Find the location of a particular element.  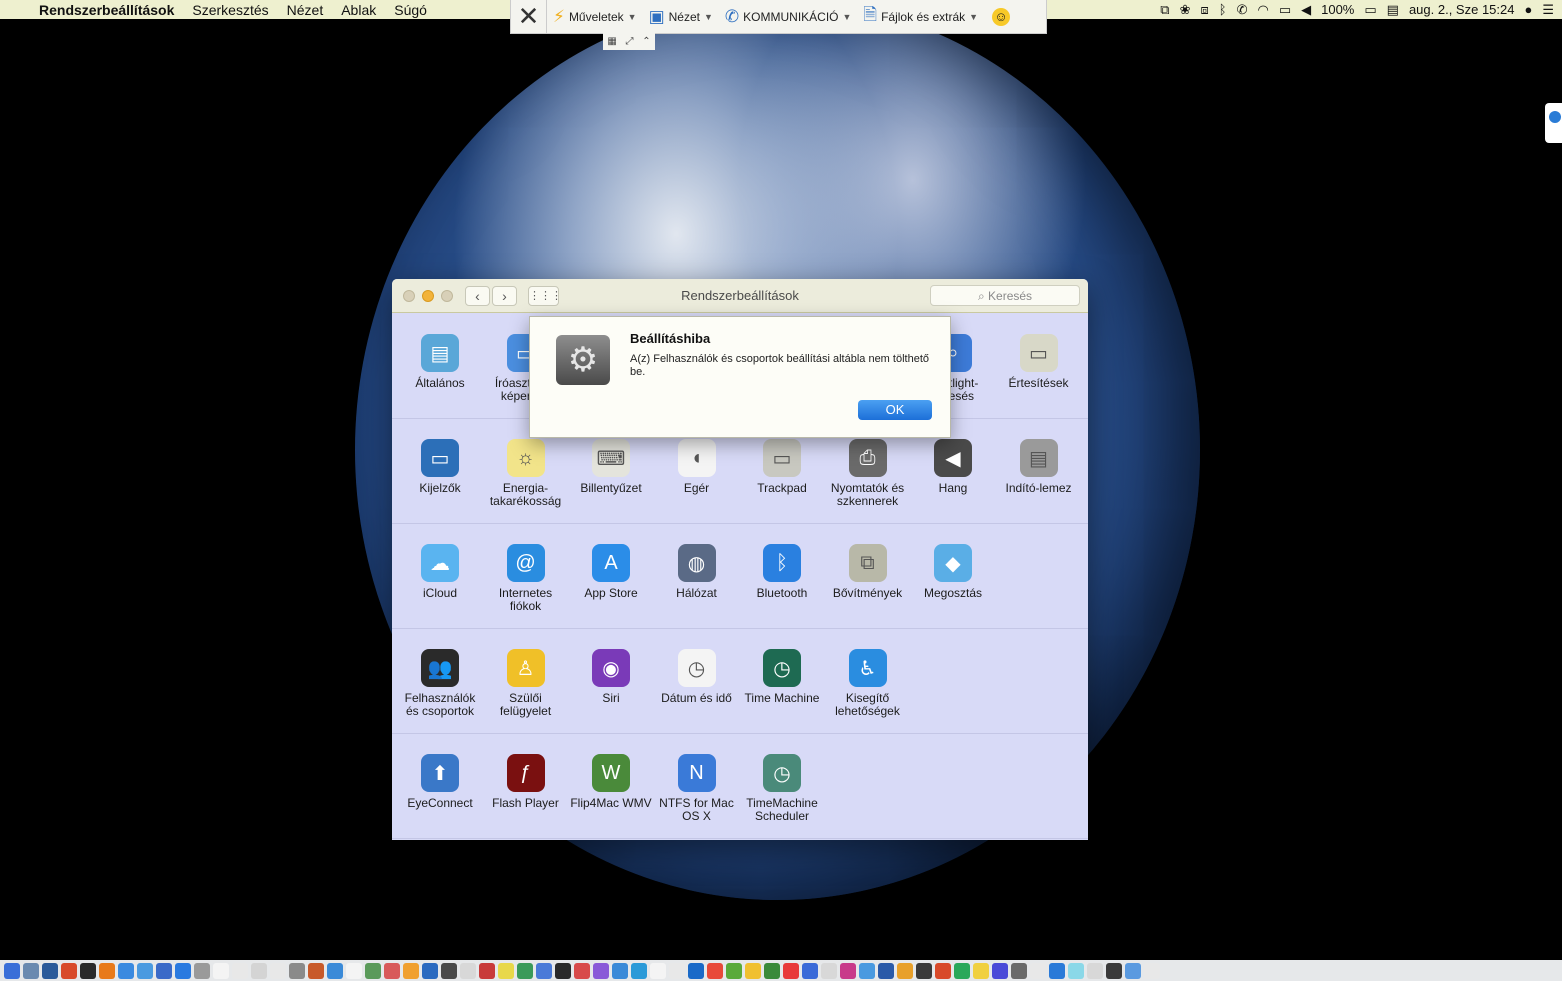

menu-help: Súgó is located at coordinates (410, 10).